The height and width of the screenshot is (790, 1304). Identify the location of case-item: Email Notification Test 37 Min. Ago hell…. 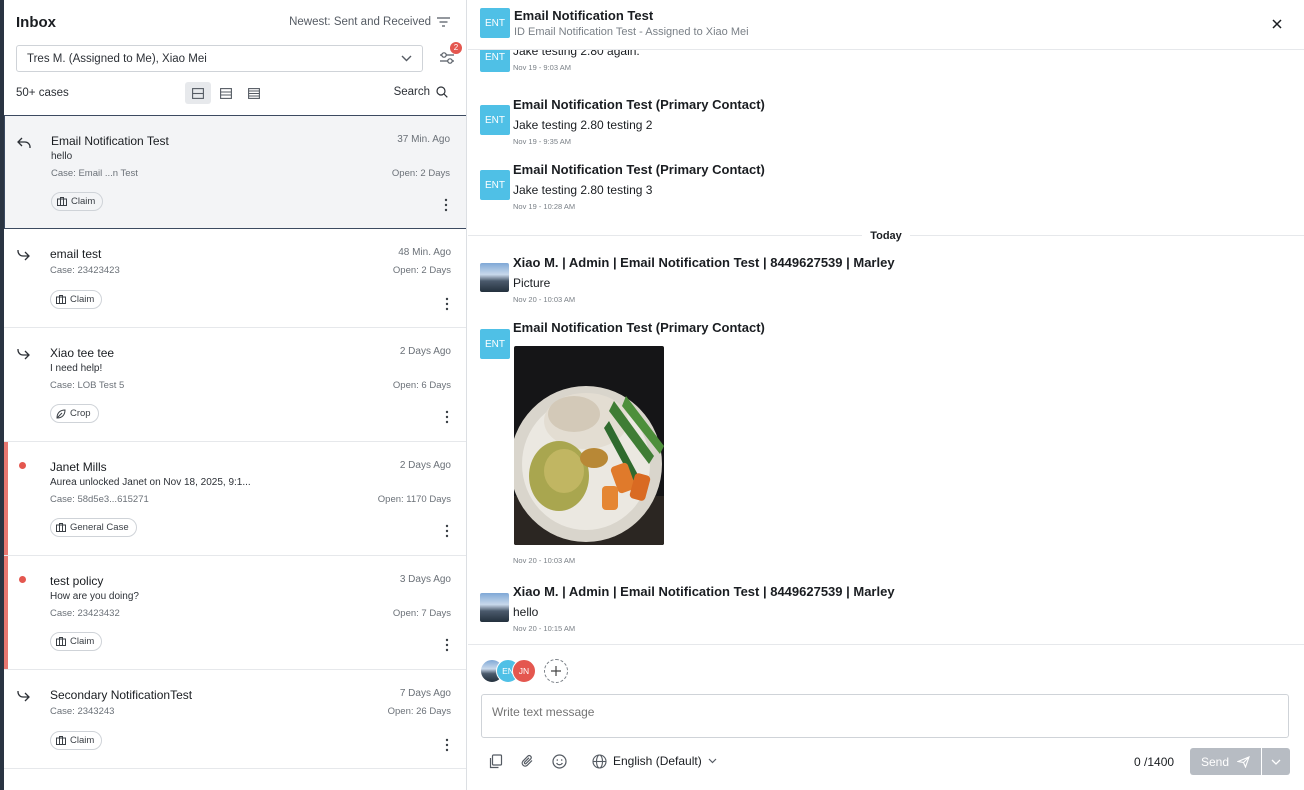
(235, 172).